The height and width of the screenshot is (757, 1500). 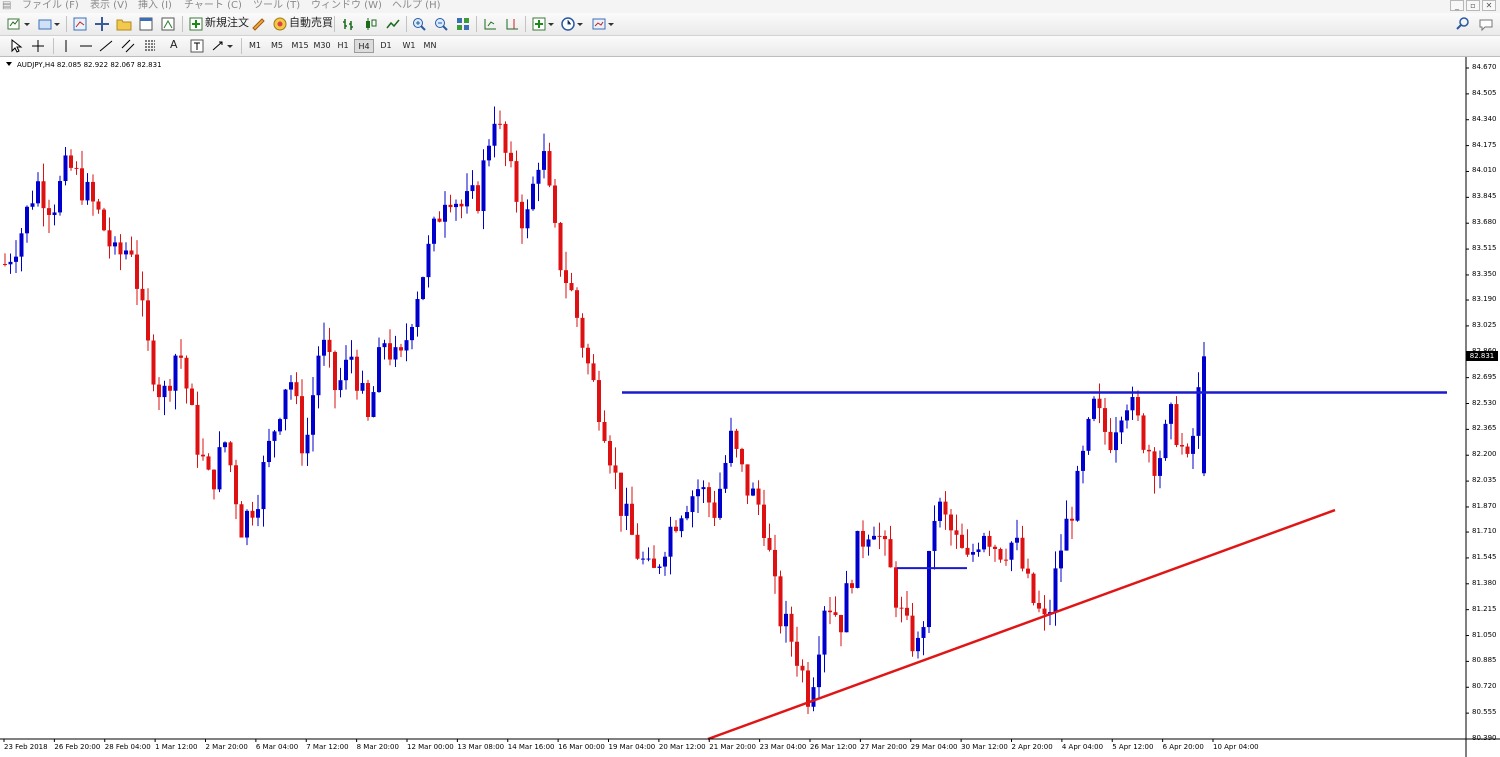 I want to click on menu-help: ヘルプ (H), so click(x=416, y=6).